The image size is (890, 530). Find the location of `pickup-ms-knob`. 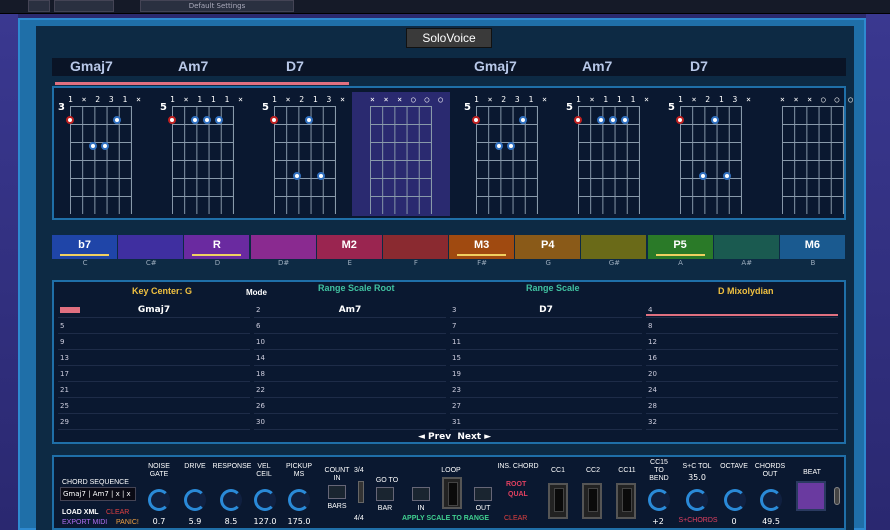

pickup-ms-knob is located at coordinates (299, 500).